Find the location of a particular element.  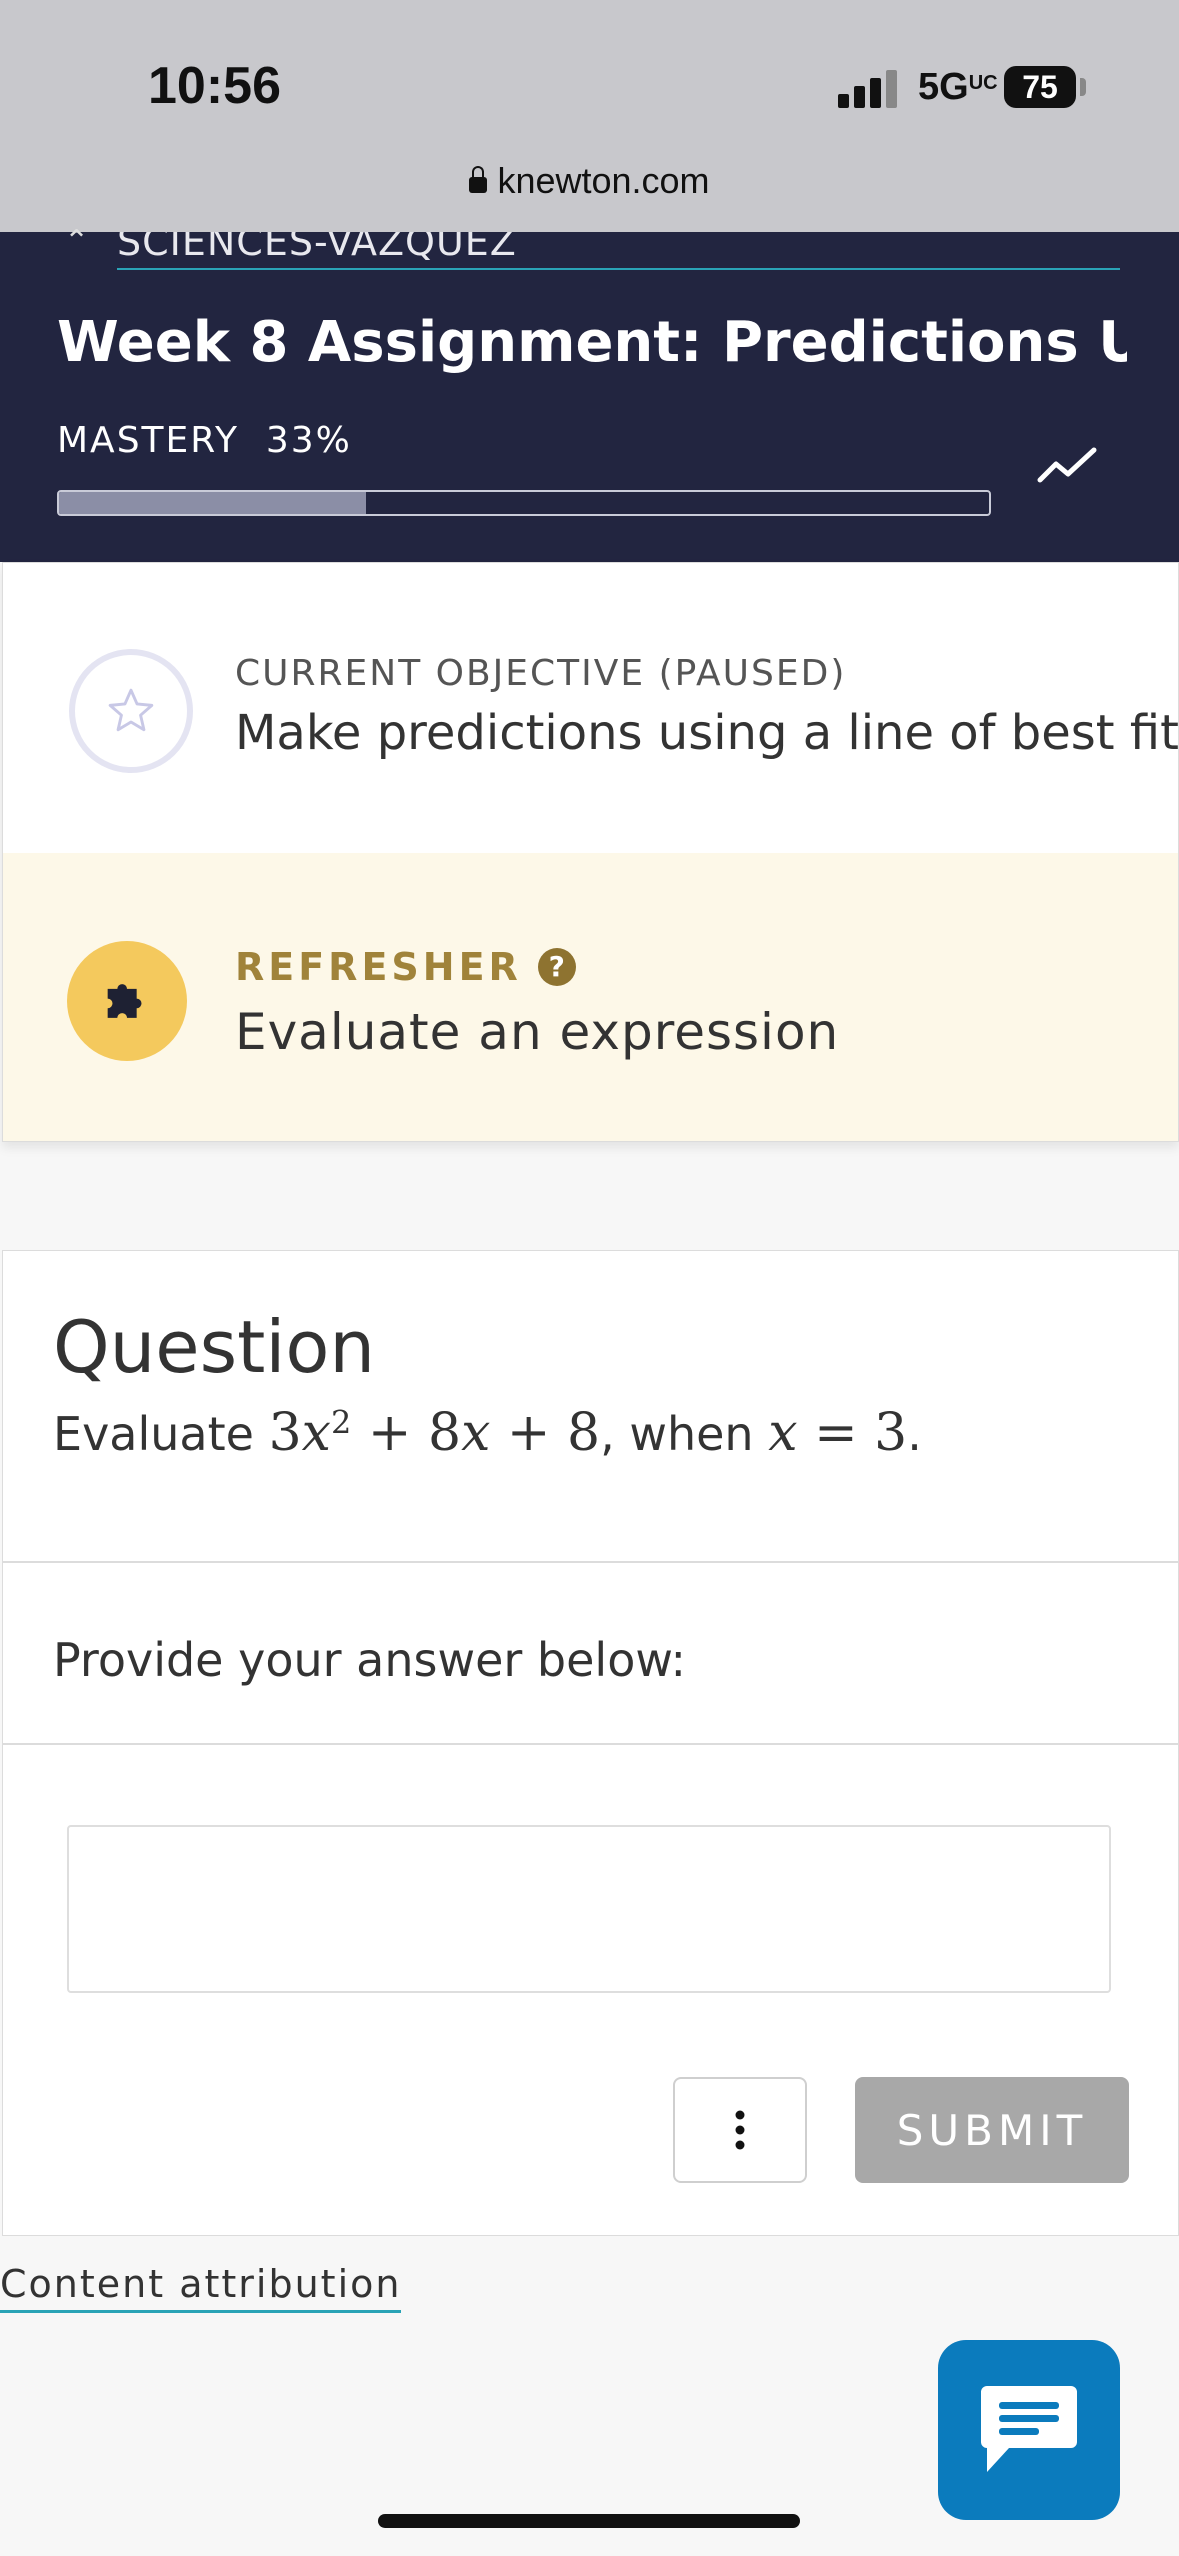

refresher: REFRESHER? Evaluate an expression is located at coordinates (590, 997).